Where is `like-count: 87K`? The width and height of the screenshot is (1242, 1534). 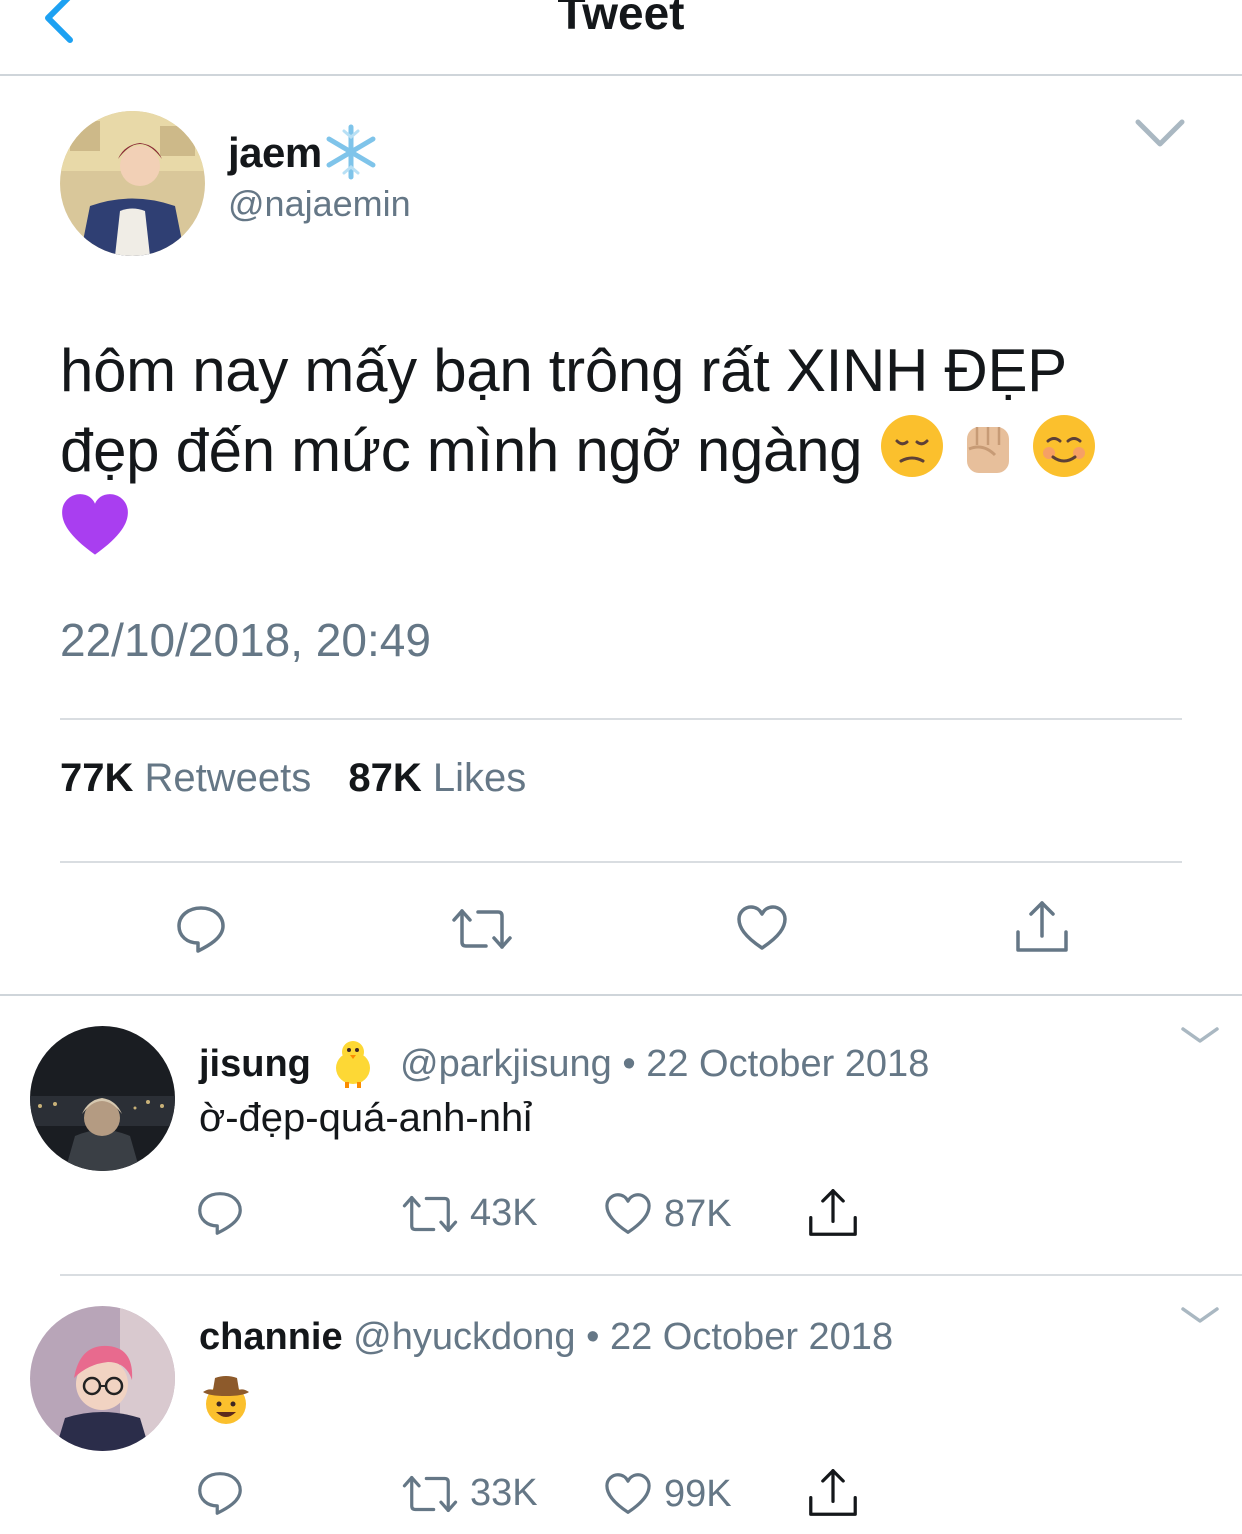 like-count: 87K is located at coordinates (698, 1213).